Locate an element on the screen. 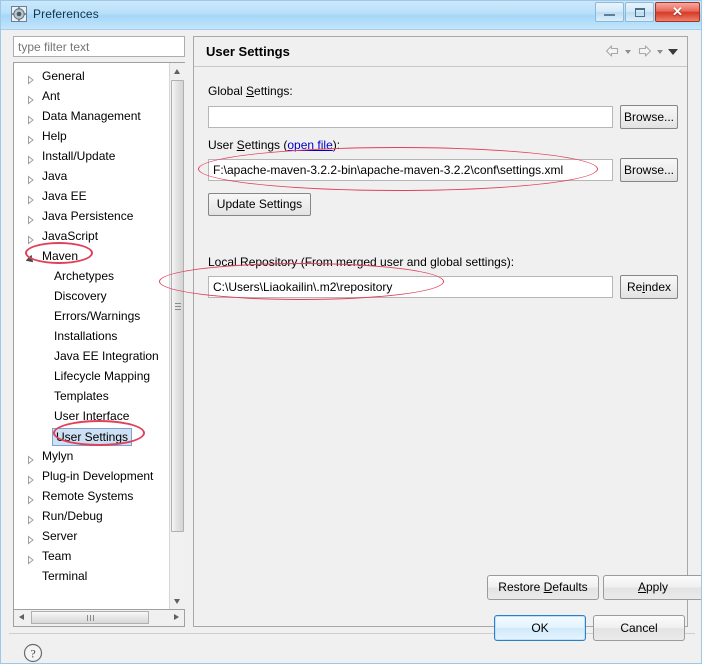 This screenshot has height=664, width=702. tree-item-label: Java EE Integration is located at coordinates (106, 356).